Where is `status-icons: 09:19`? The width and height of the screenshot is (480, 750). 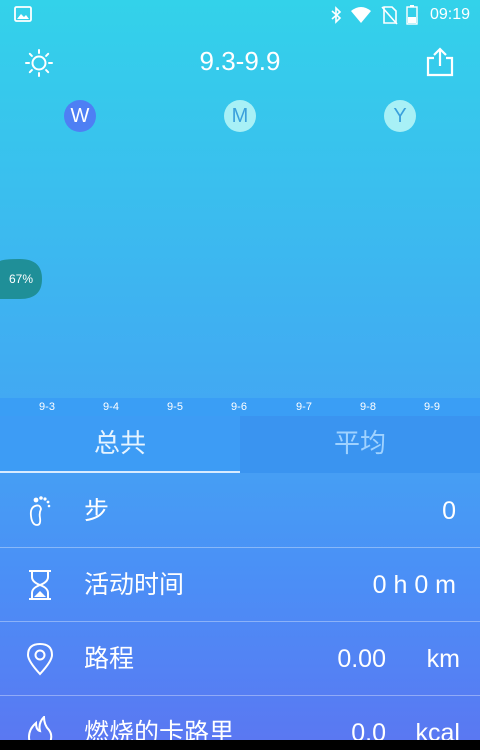 status-icons: 09:19 is located at coordinates (400, 15).